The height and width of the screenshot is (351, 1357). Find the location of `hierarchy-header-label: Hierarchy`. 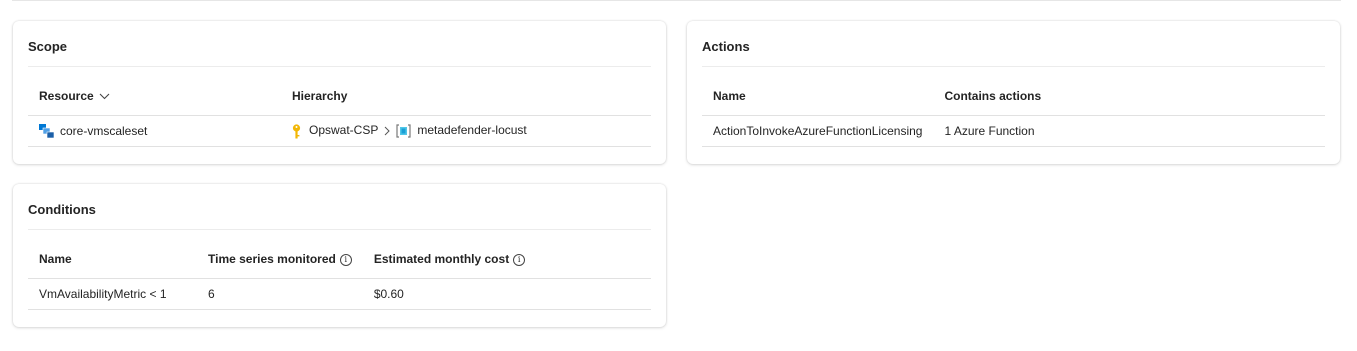

hierarchy-header-label: Hierarchy is located at coordinates (320, 96).